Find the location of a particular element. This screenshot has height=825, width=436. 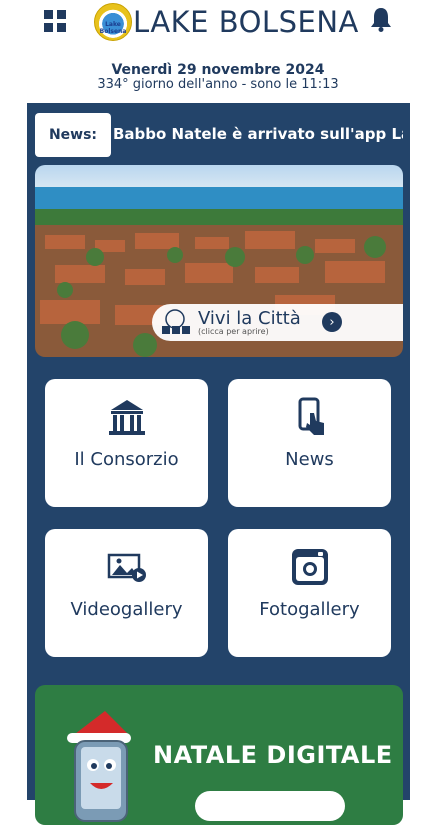

news-label: News: is located at coordinates (73, 135).